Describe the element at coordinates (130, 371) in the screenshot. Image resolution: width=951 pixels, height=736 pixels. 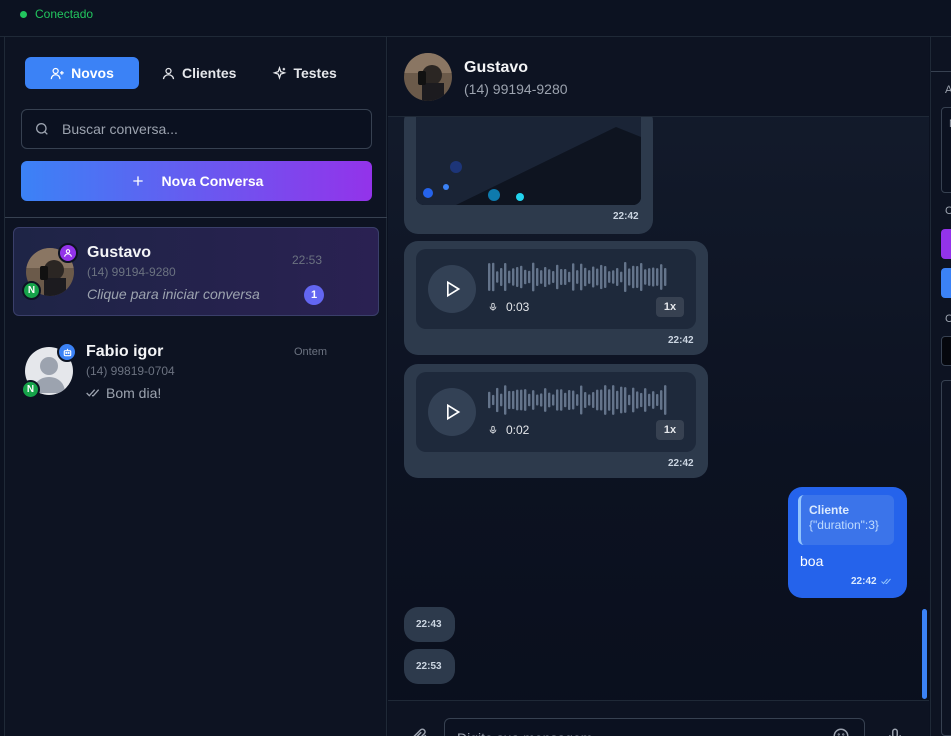
I see `conversation-phone: (14) 99819-0704` at that location.